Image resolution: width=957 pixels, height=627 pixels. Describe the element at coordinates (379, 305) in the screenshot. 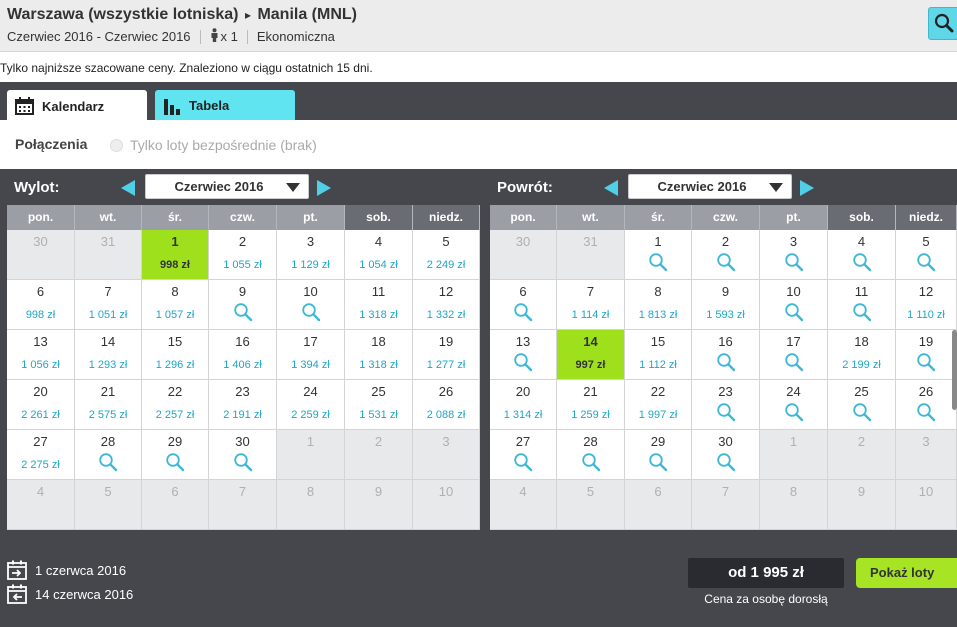

I see `outbound-day-cell: 11 1 318 zł` at that location.